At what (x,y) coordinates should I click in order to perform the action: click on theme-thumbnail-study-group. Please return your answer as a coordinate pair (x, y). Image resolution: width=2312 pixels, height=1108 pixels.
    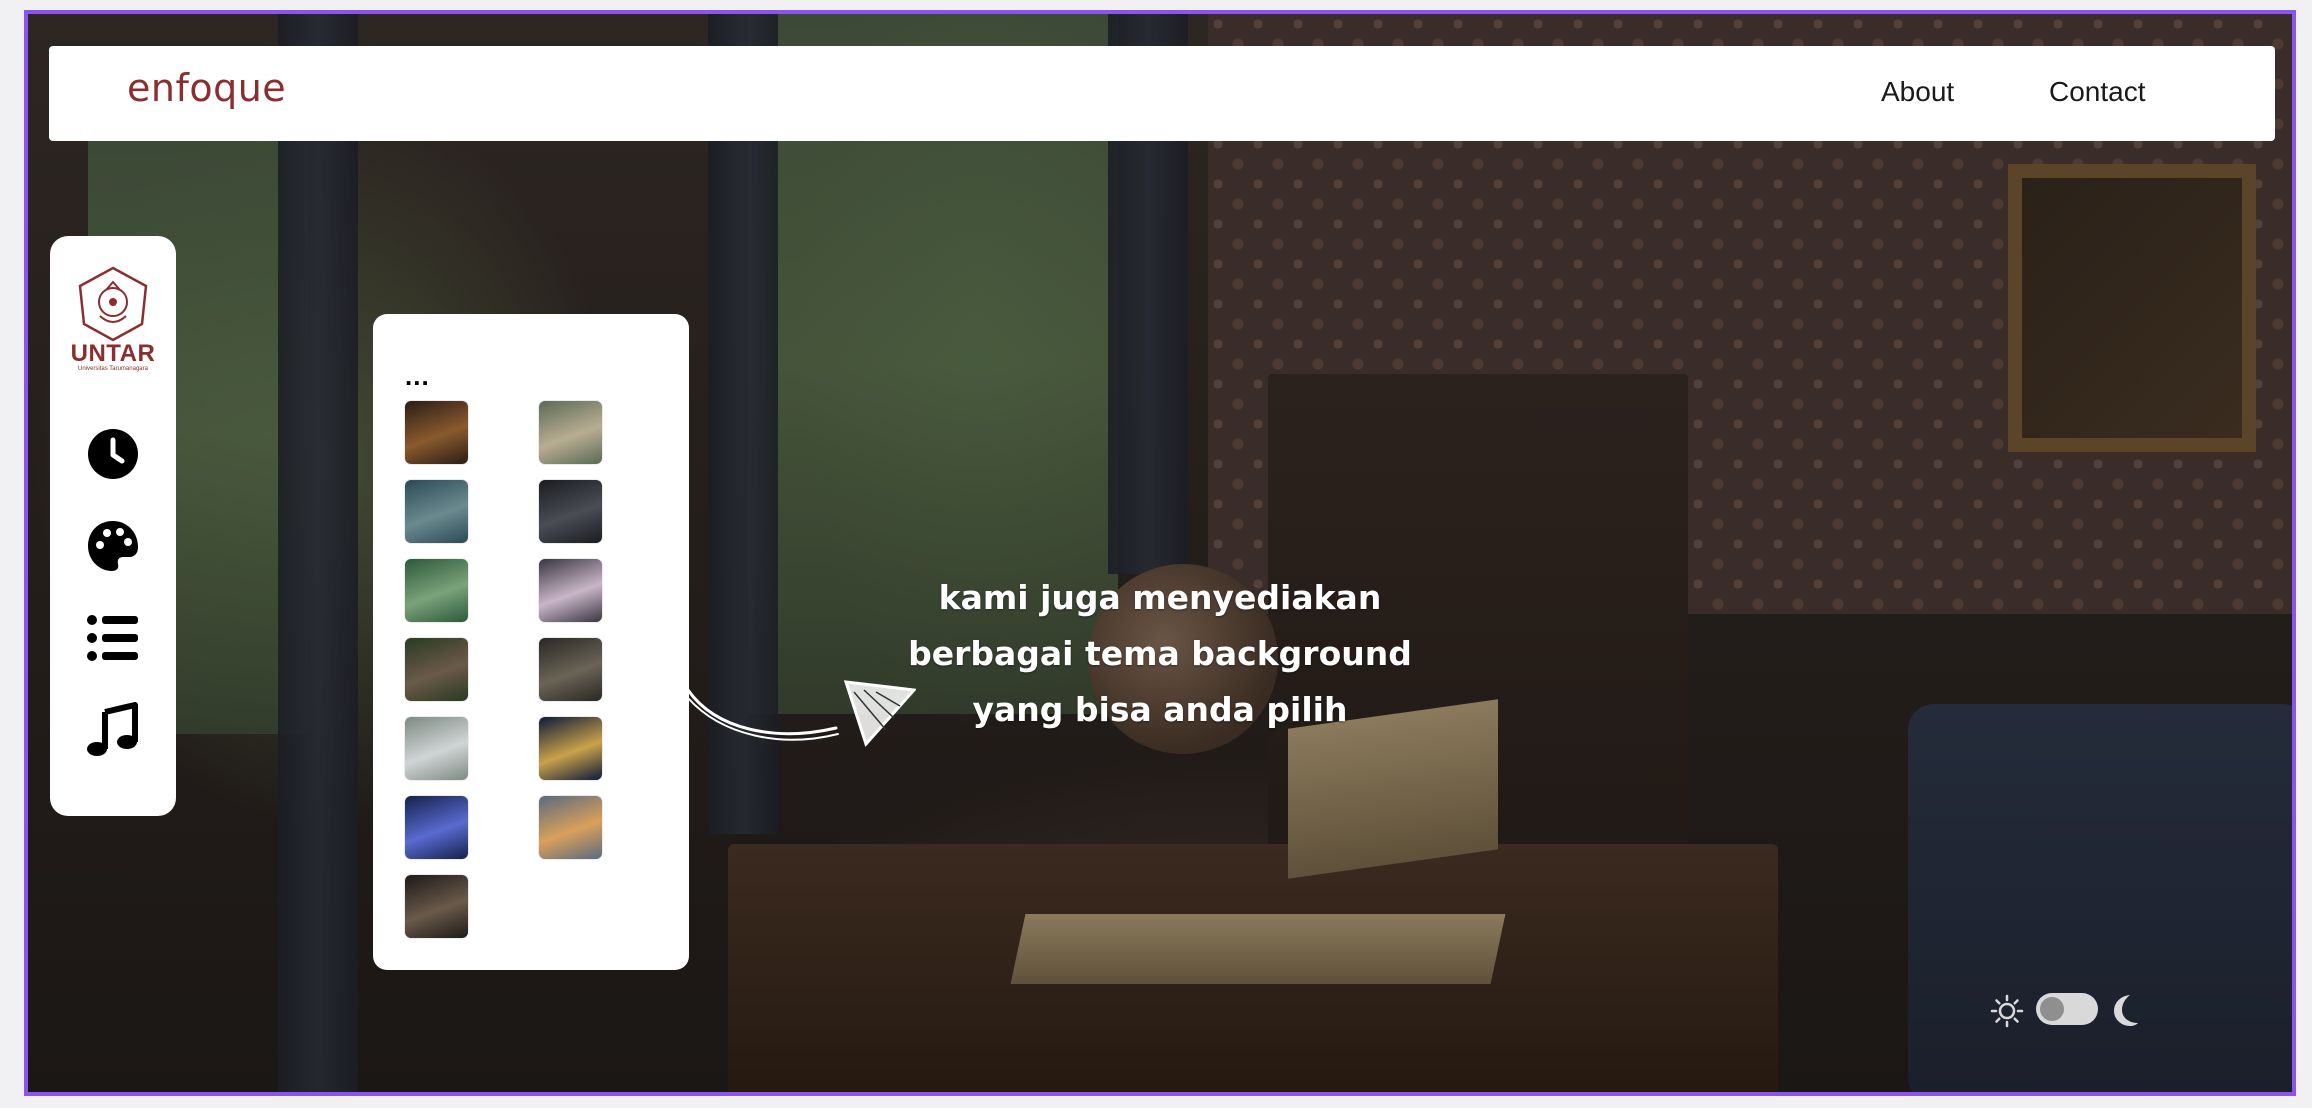
    Looking at the image, I should click on (570, 432).